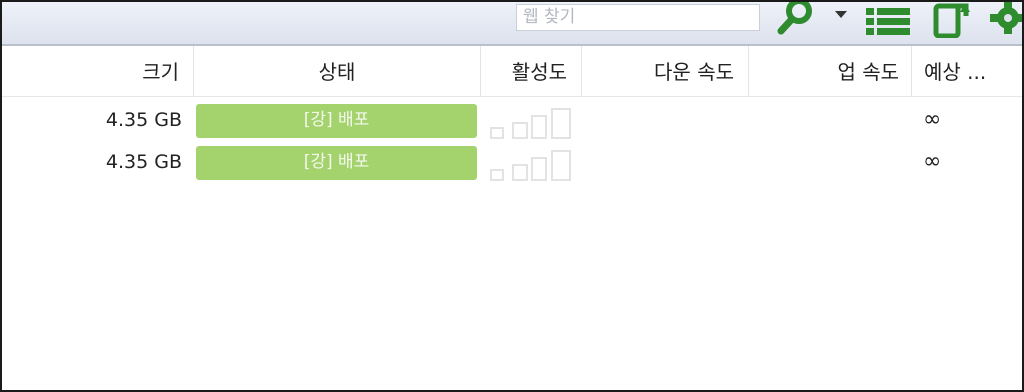 Image resolution: width=1024 pixels, height=392 pixels. I want to click on list-view-icon, so click(889, 21).